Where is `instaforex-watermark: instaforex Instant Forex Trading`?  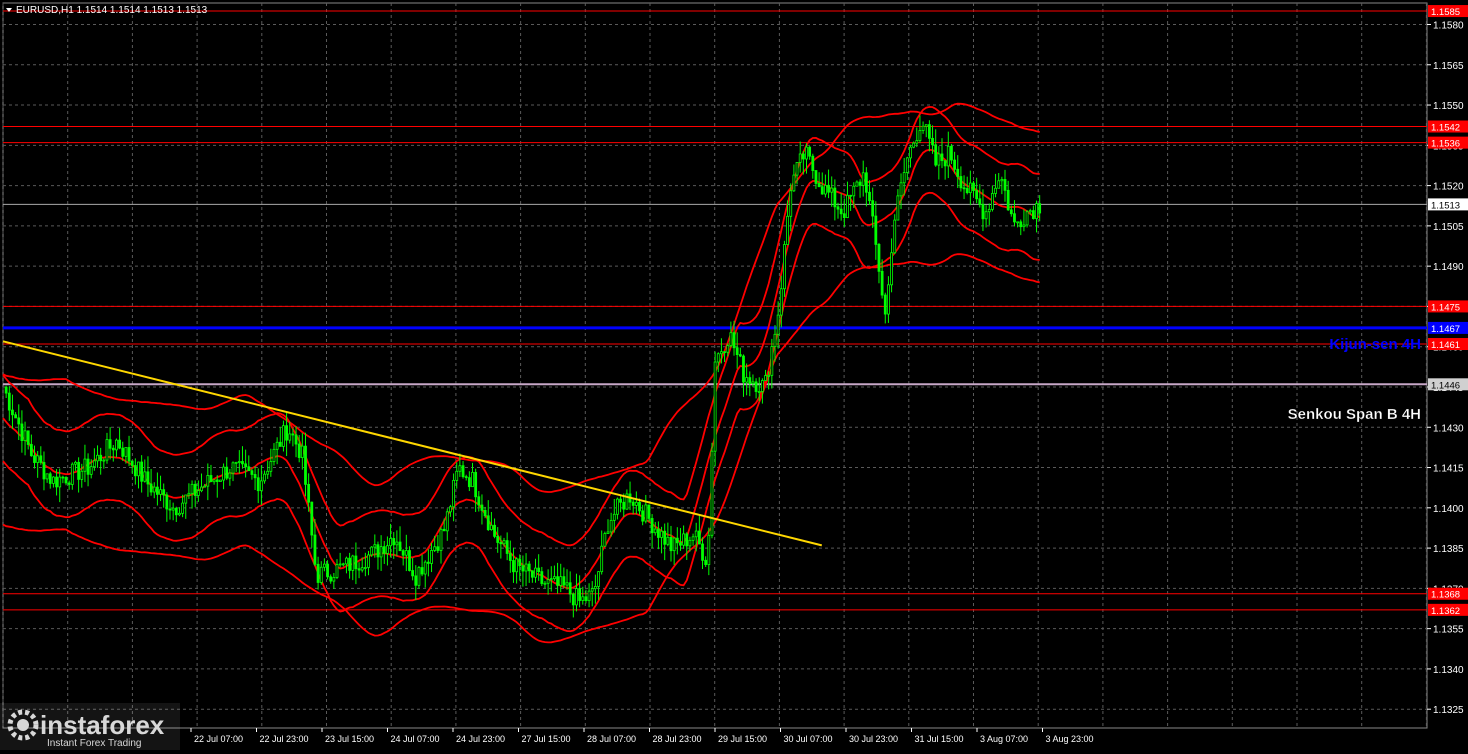 instaforex-watermark: instaforex Instant Forex Trading is located at coordinates (90, 726).